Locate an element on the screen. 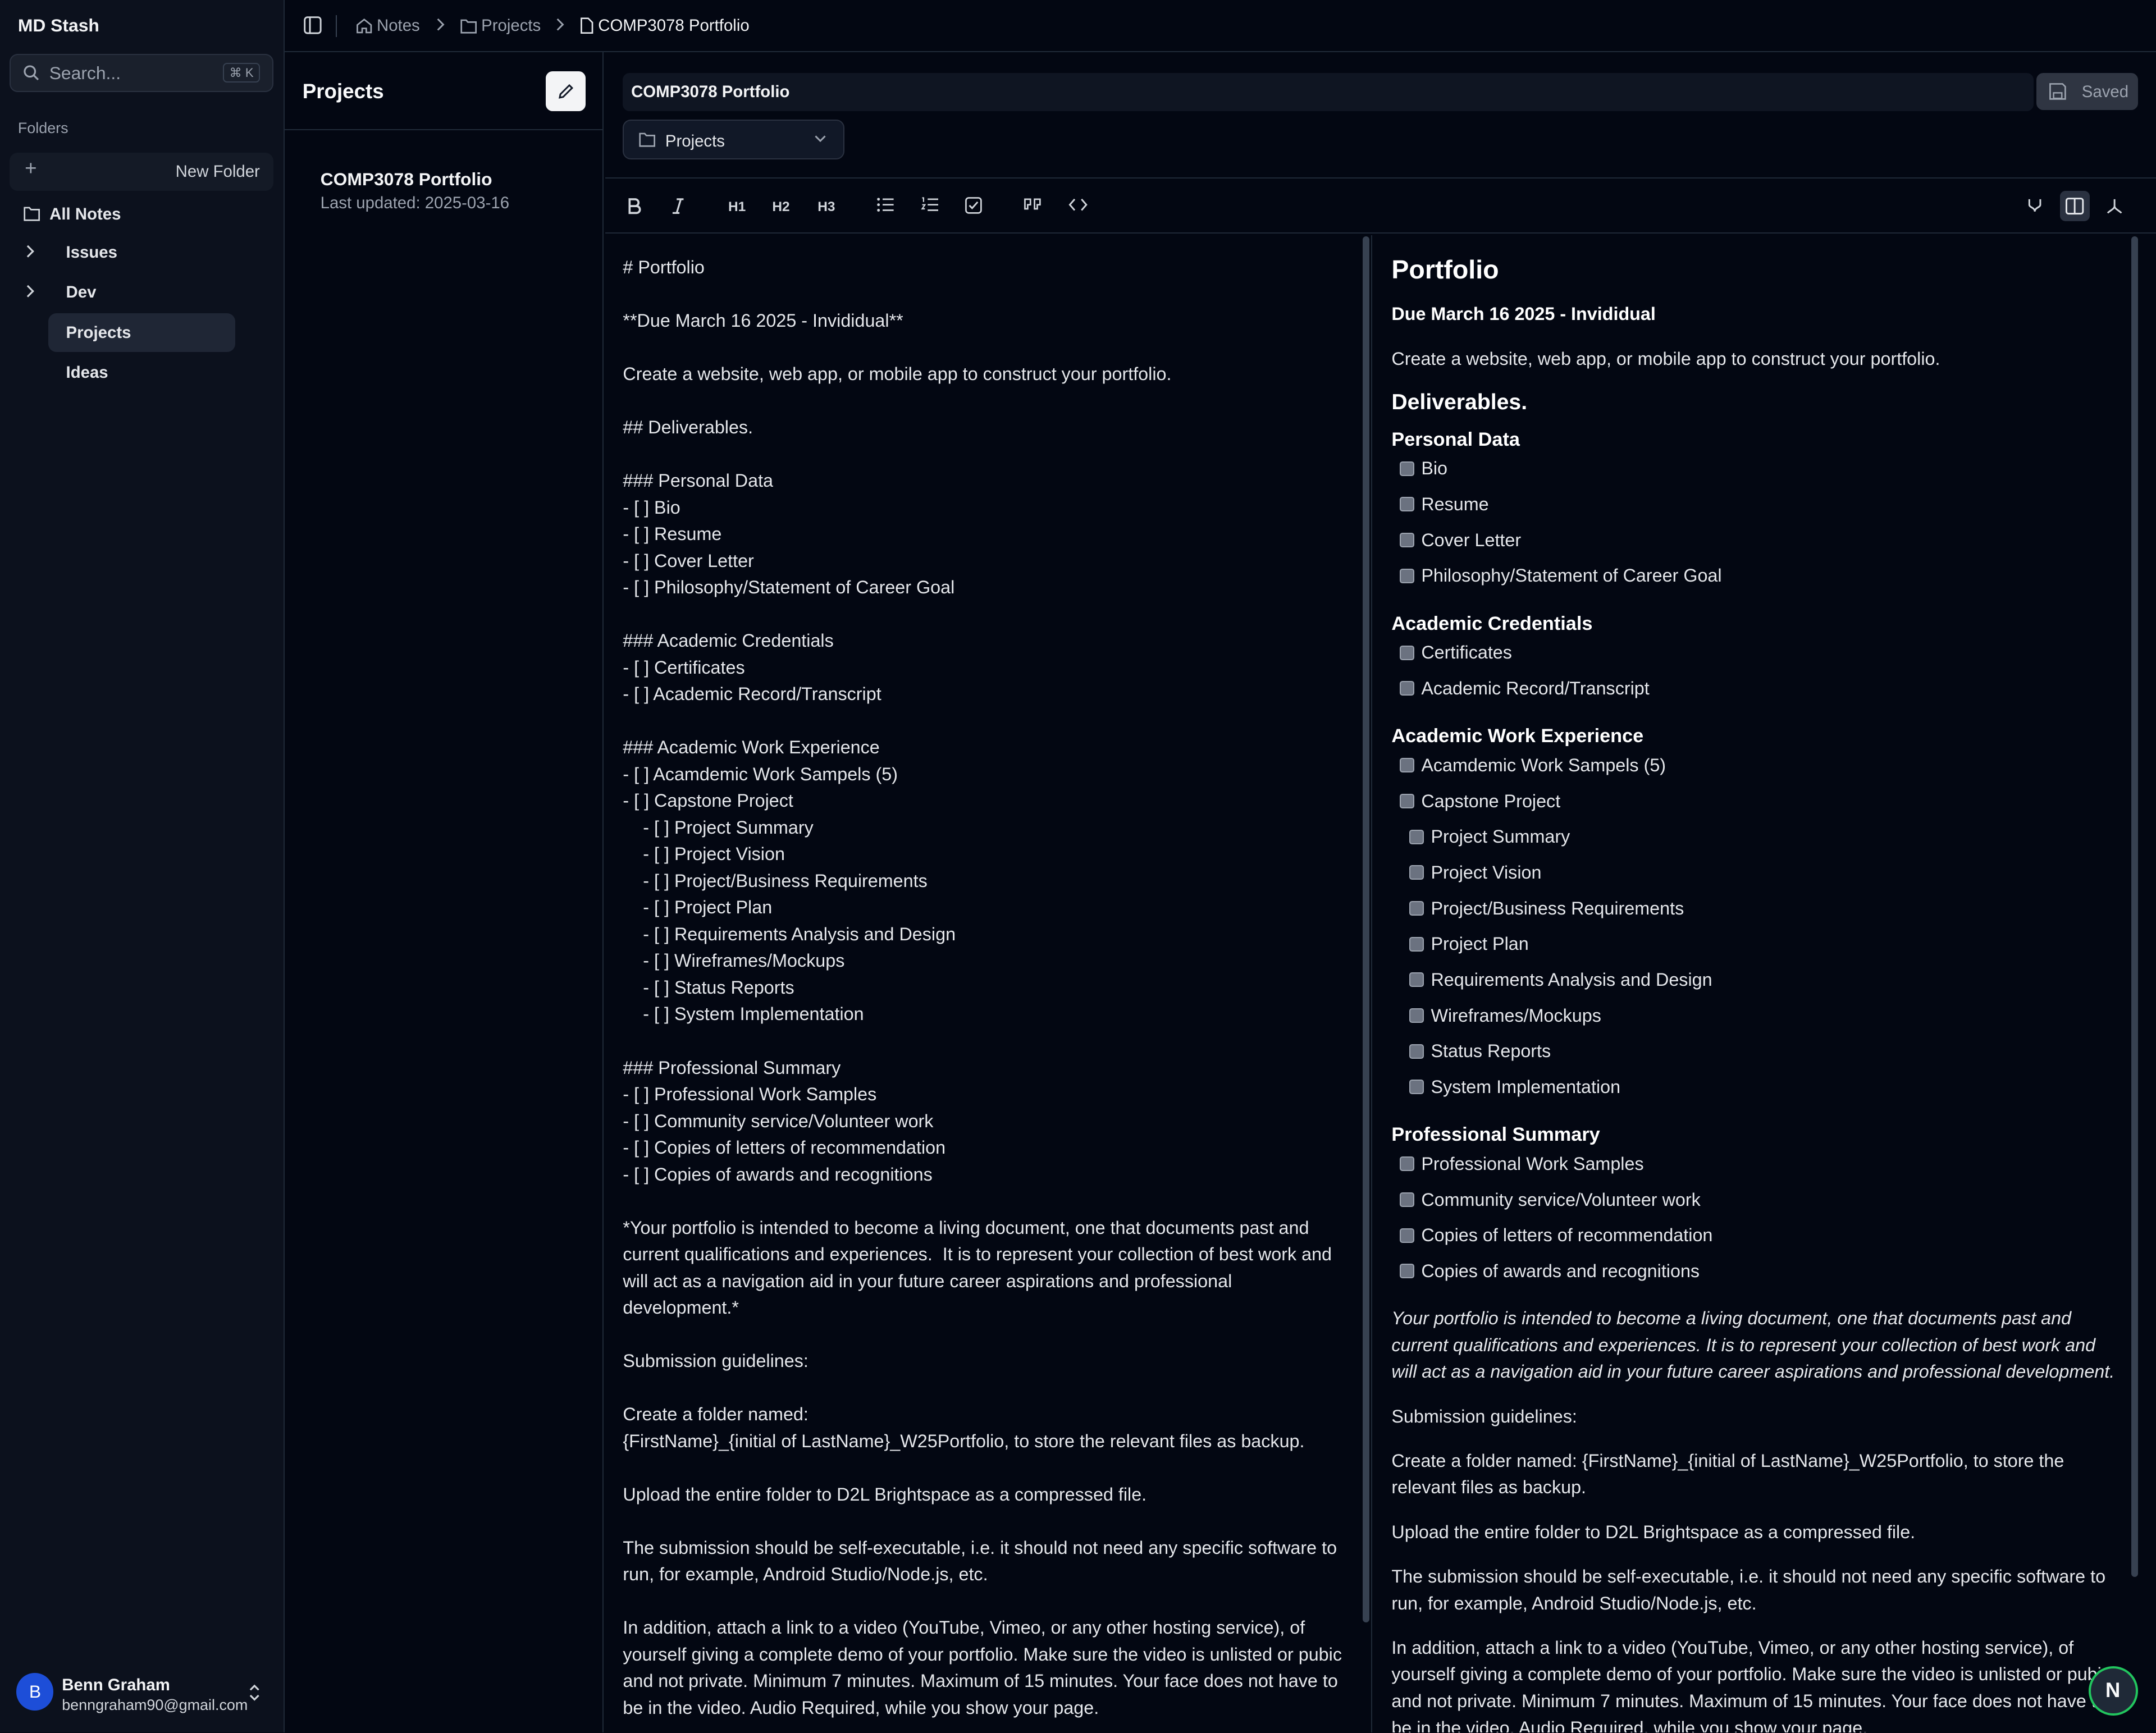  italic-button is located at coordinates (678, 206).